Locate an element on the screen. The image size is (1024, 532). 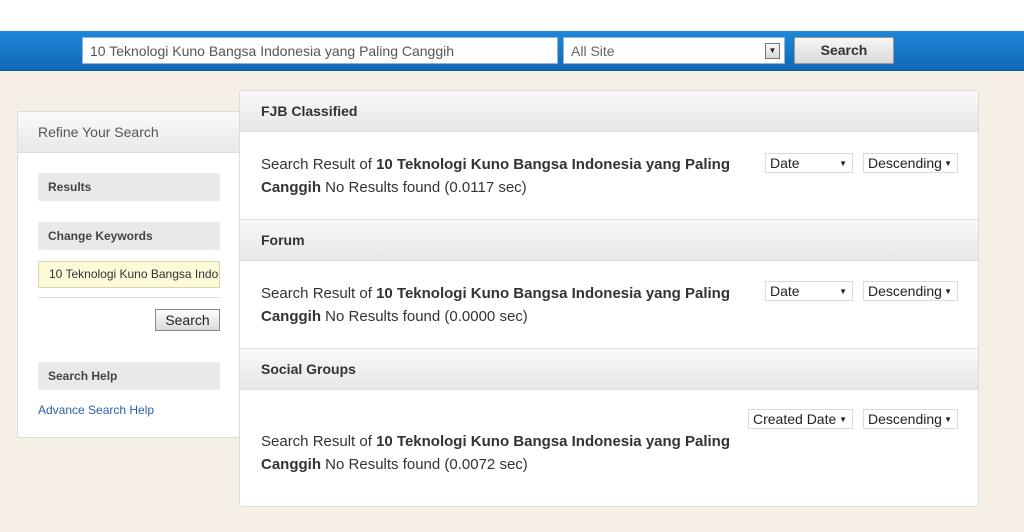
results-heading: Results is located at coordinates (129, 187).